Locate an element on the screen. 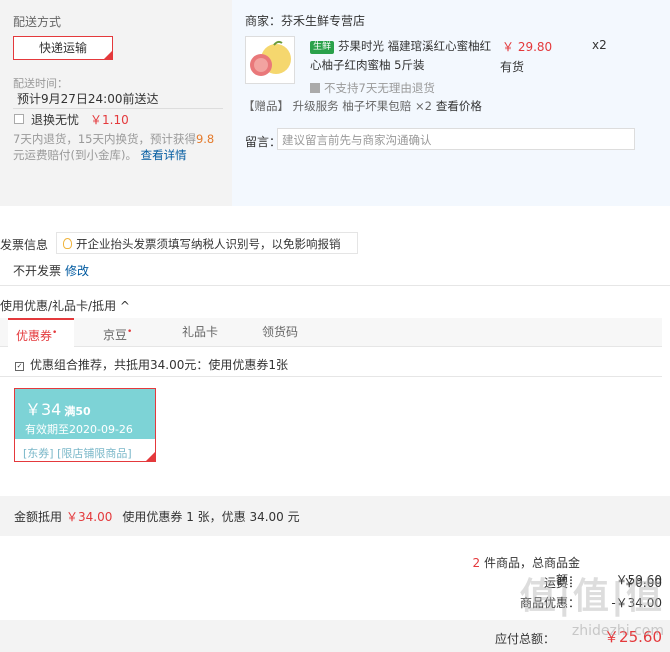 This screenshot has height=652, width=670. tab-gift-card: 礼品卡 is located at coordinates (200, 332).